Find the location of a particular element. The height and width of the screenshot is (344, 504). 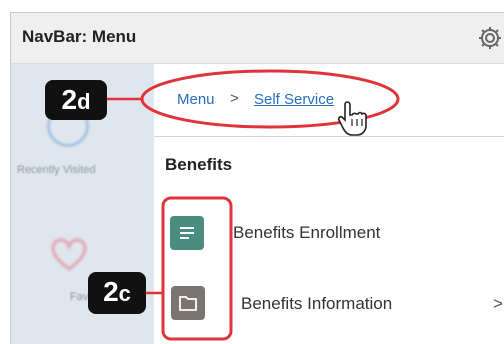

callout-step-2c: 2c is located at coordinates (117, 293).